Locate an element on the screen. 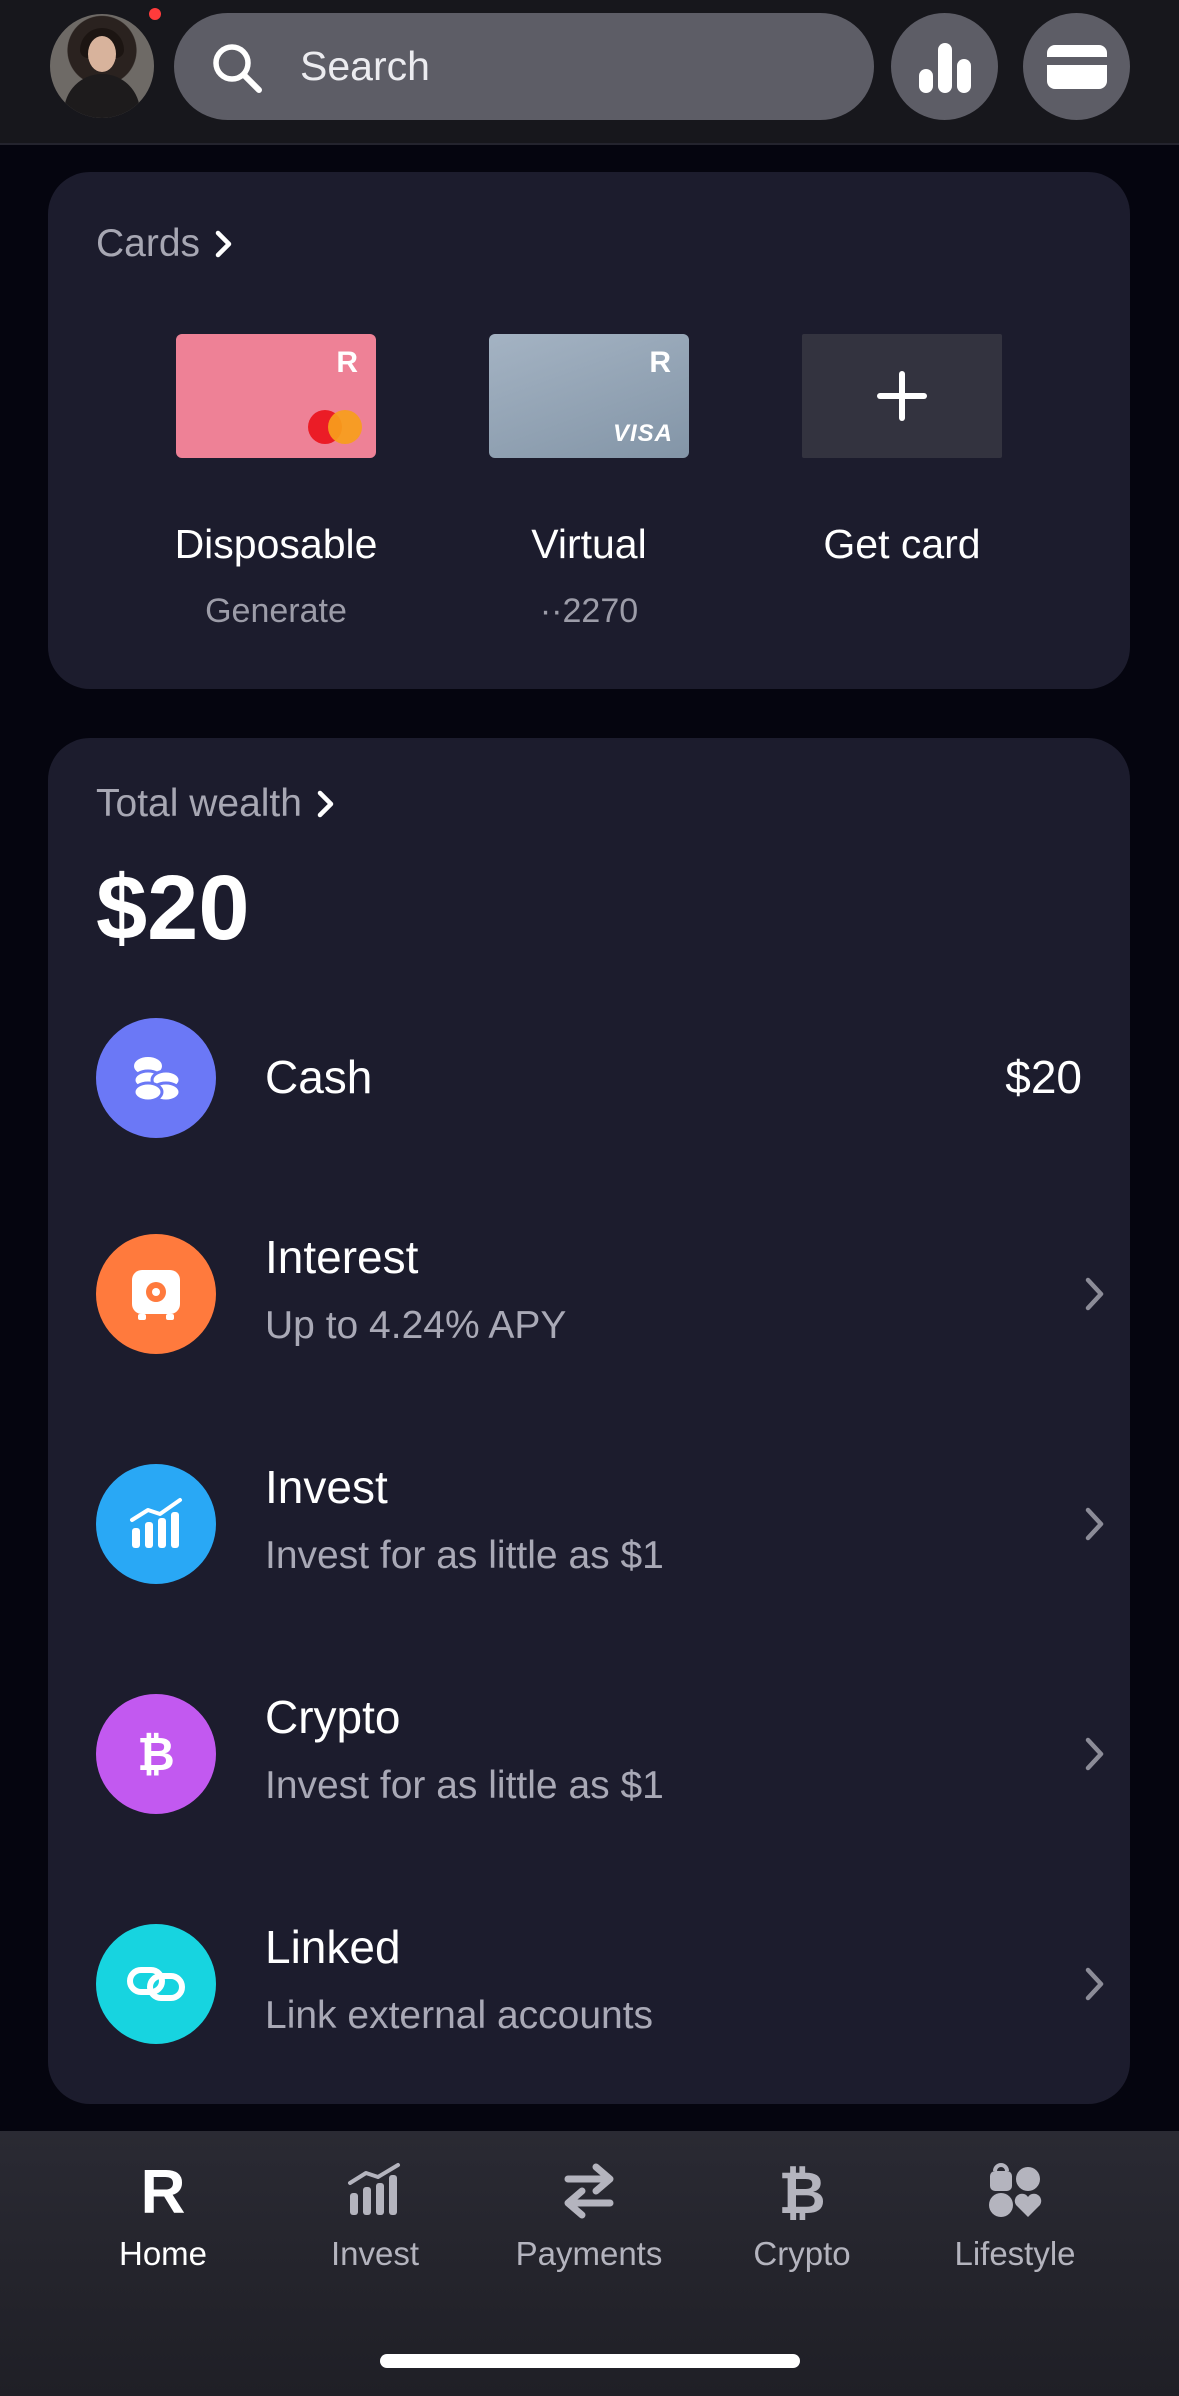  link-icon is located at coordinates (156, 1984).